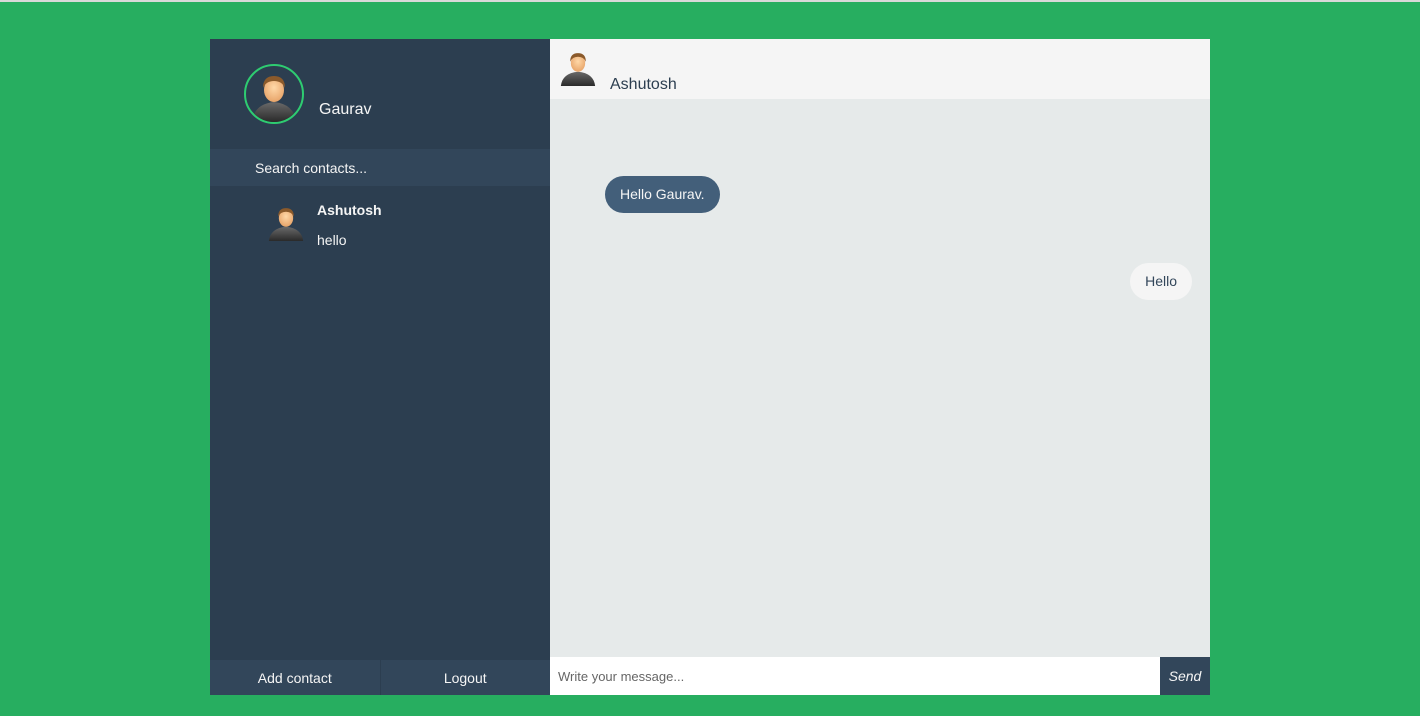 This screenshot has height=716, width=1420. What do you see at coordinates (662, 194) in the screenshot?
I see `message-received: Hello Gaurav.` at bounding box center [662, 194].